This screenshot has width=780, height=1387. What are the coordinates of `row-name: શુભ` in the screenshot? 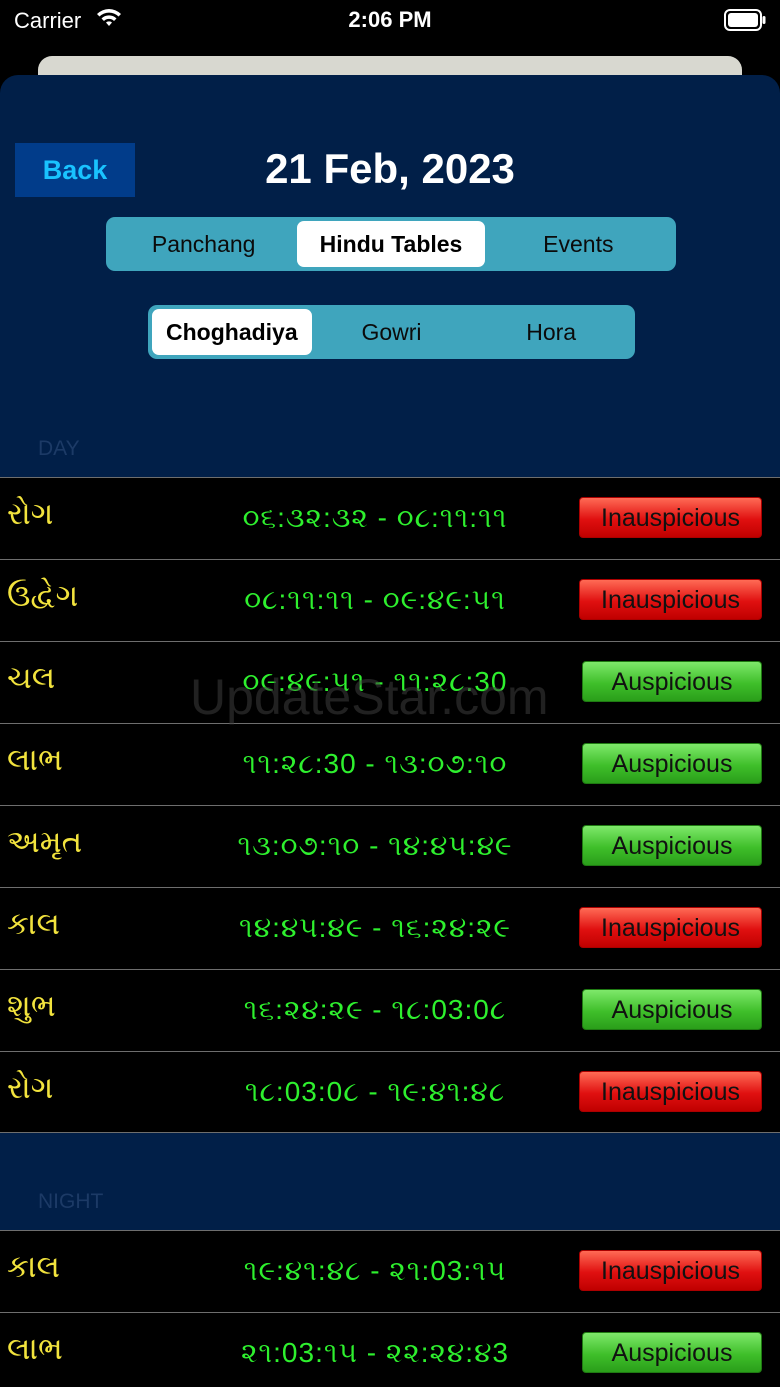 It's located at (31, 1005).